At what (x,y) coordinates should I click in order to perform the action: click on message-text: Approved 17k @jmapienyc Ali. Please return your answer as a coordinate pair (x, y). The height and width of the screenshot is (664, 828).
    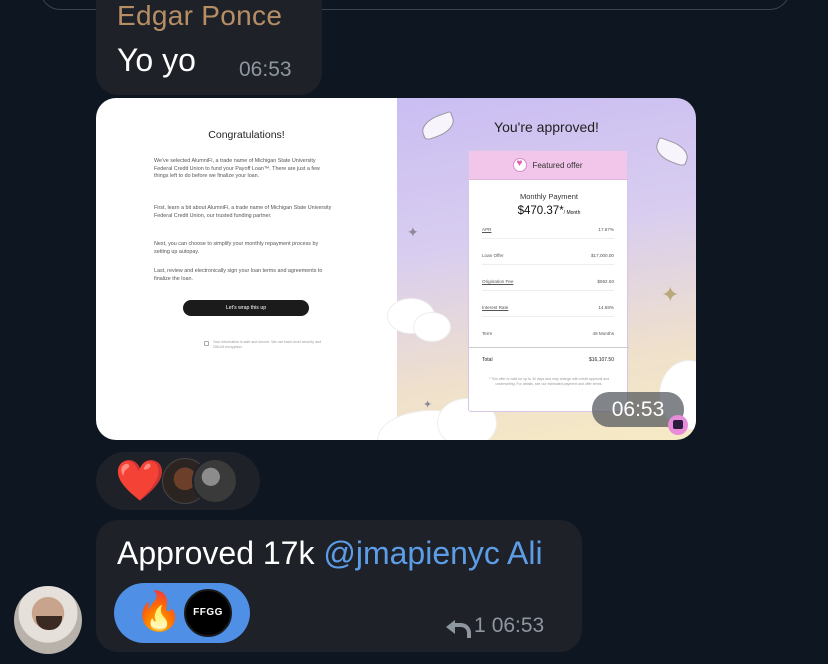
    Looking at the image, I should click on (330, 553).